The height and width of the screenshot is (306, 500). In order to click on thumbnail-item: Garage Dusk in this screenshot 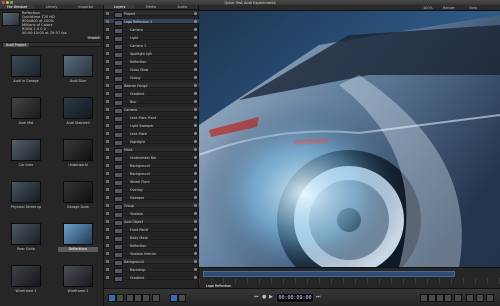, I will do `click(78, 195)`.